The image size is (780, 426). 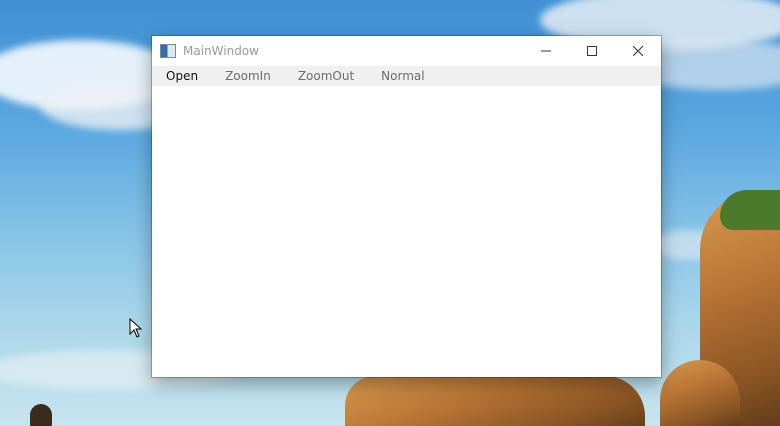 What do you see at coordinates (402, 76) in the screenshot?
I see `menu-item-normal: Normal` at bounding box center [402, 76].